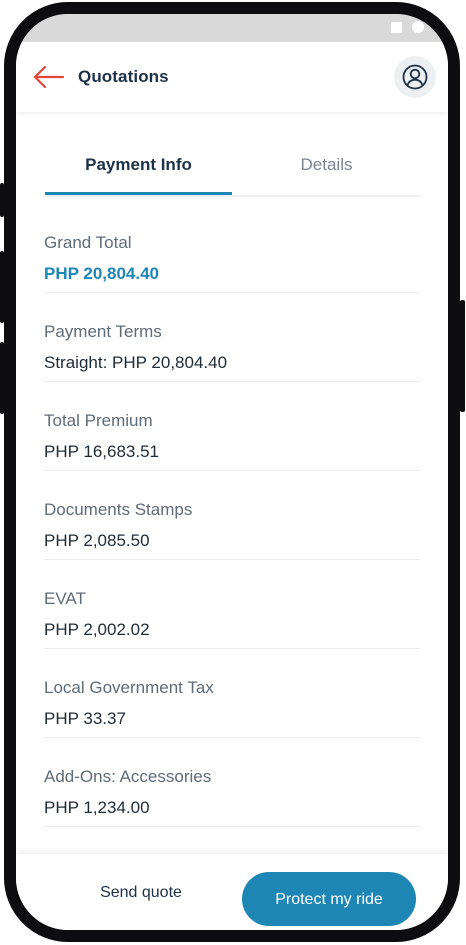 The width and height of the screenshot is (466, 945). What do you see at coordinates (129, 687) in the screenshot?
I see `field-label: Local Government Tax` at bounding box center [129, 687].